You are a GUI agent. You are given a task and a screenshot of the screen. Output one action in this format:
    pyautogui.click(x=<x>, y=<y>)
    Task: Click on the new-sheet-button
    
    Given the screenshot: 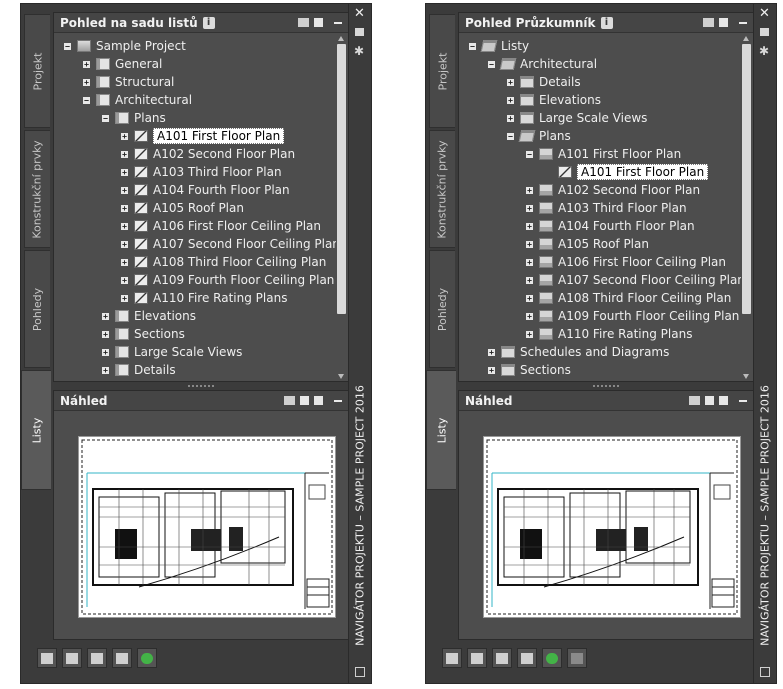 What is the action you would take?
    pyautogui.click(x=72, y=658)
    